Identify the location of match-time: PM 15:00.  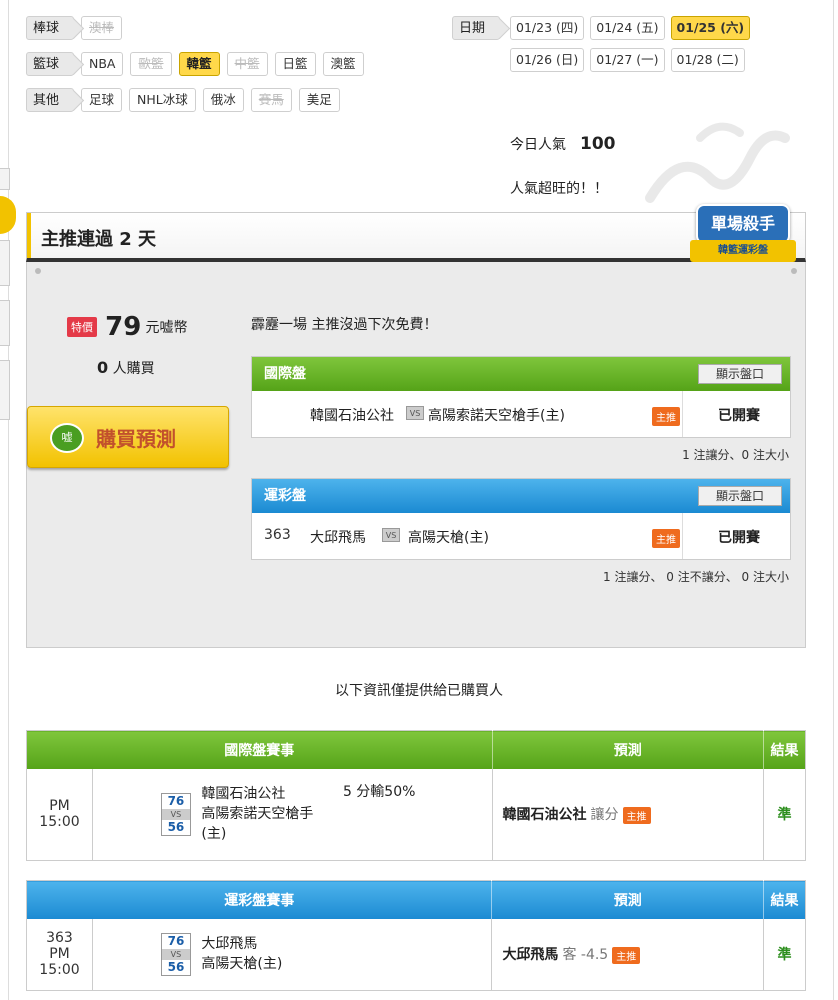
(59, 814).